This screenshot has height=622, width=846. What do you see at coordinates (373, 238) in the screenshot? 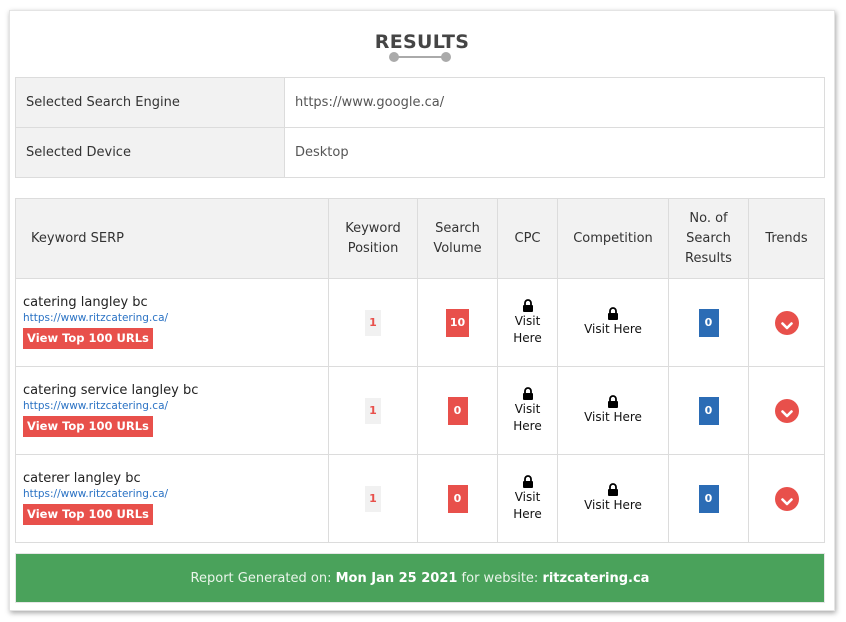
I see `column-header-position: Keyword Position` at bounding box center [373, 238].